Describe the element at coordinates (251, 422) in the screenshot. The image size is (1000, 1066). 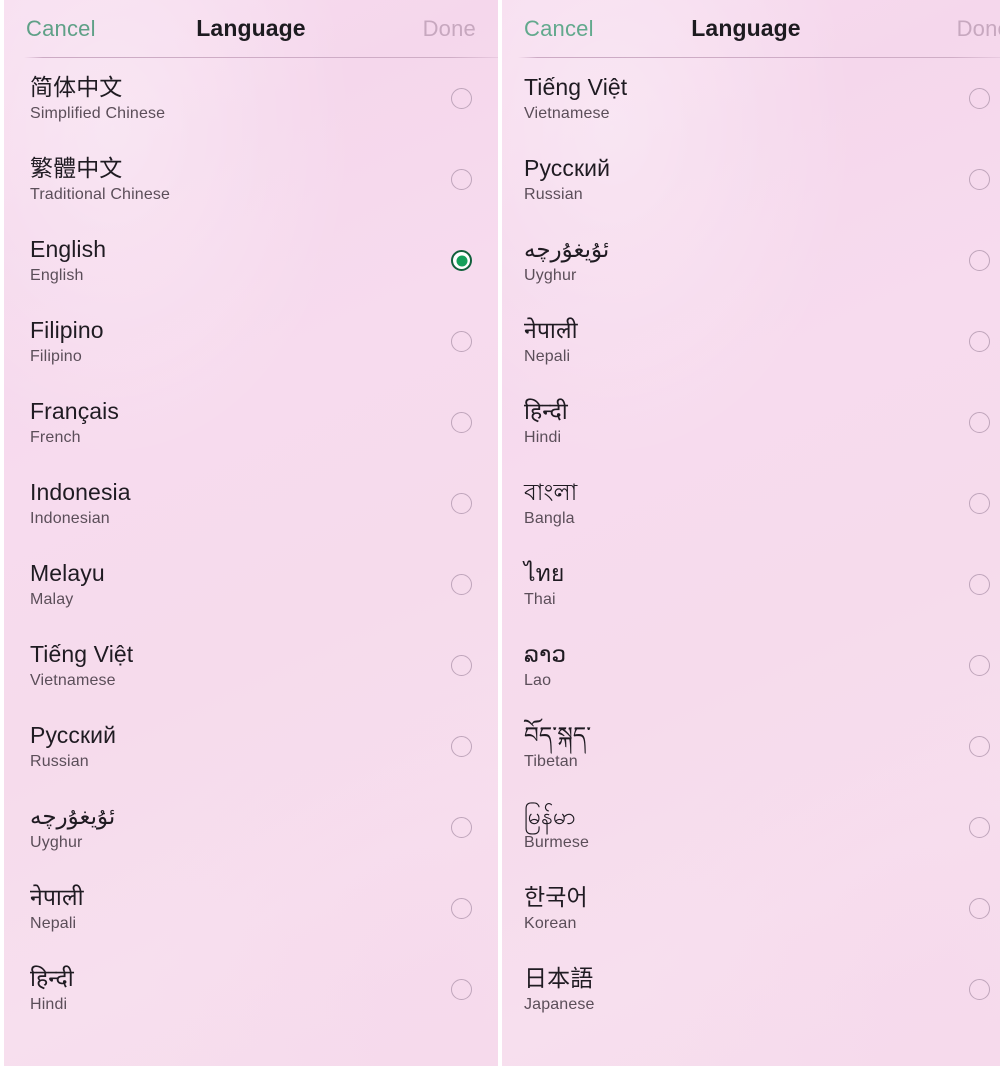
I see `language-row: Français French` at that location.